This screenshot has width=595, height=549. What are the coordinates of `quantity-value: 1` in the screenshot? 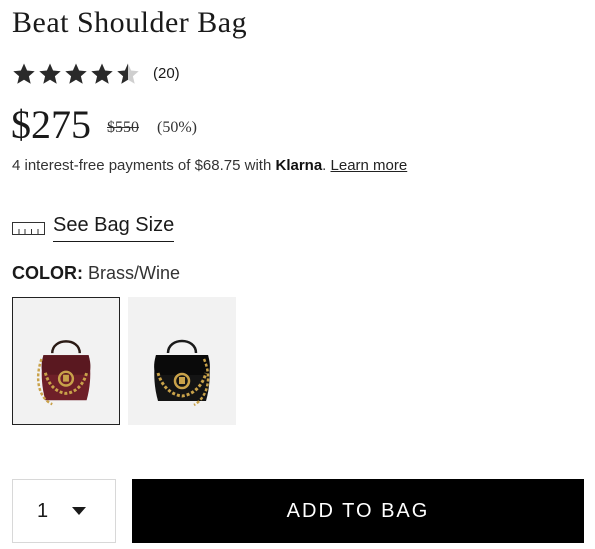 It's located at (43, 510).